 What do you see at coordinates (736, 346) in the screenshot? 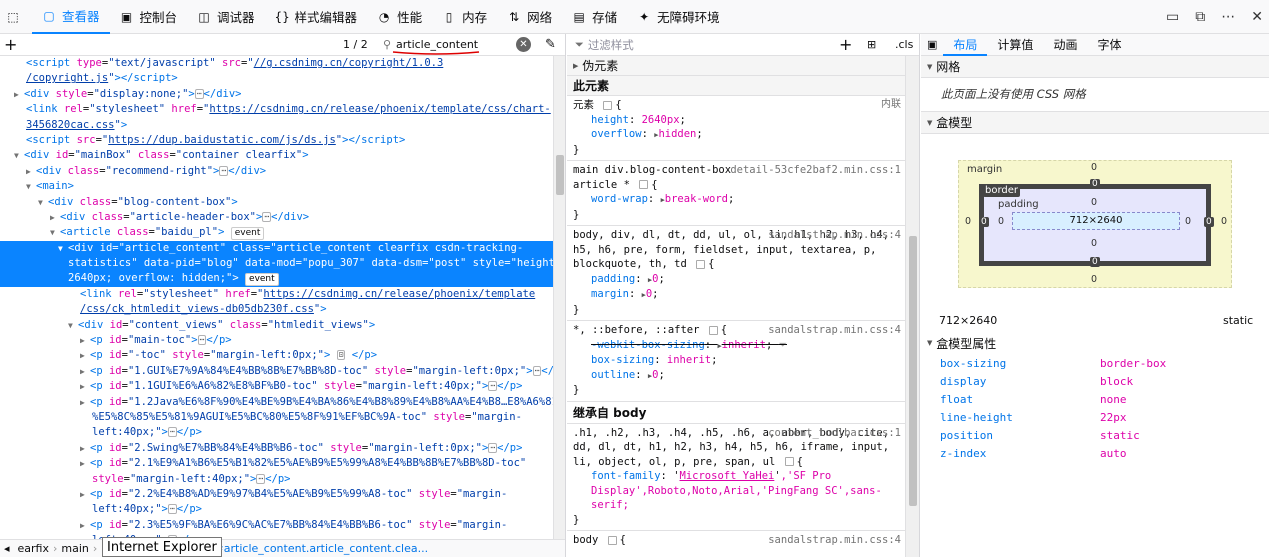
I see `declaration-overridden: -webkit-box-sizing: ▶inherit; ⏷` at bounding box center [736, 346].